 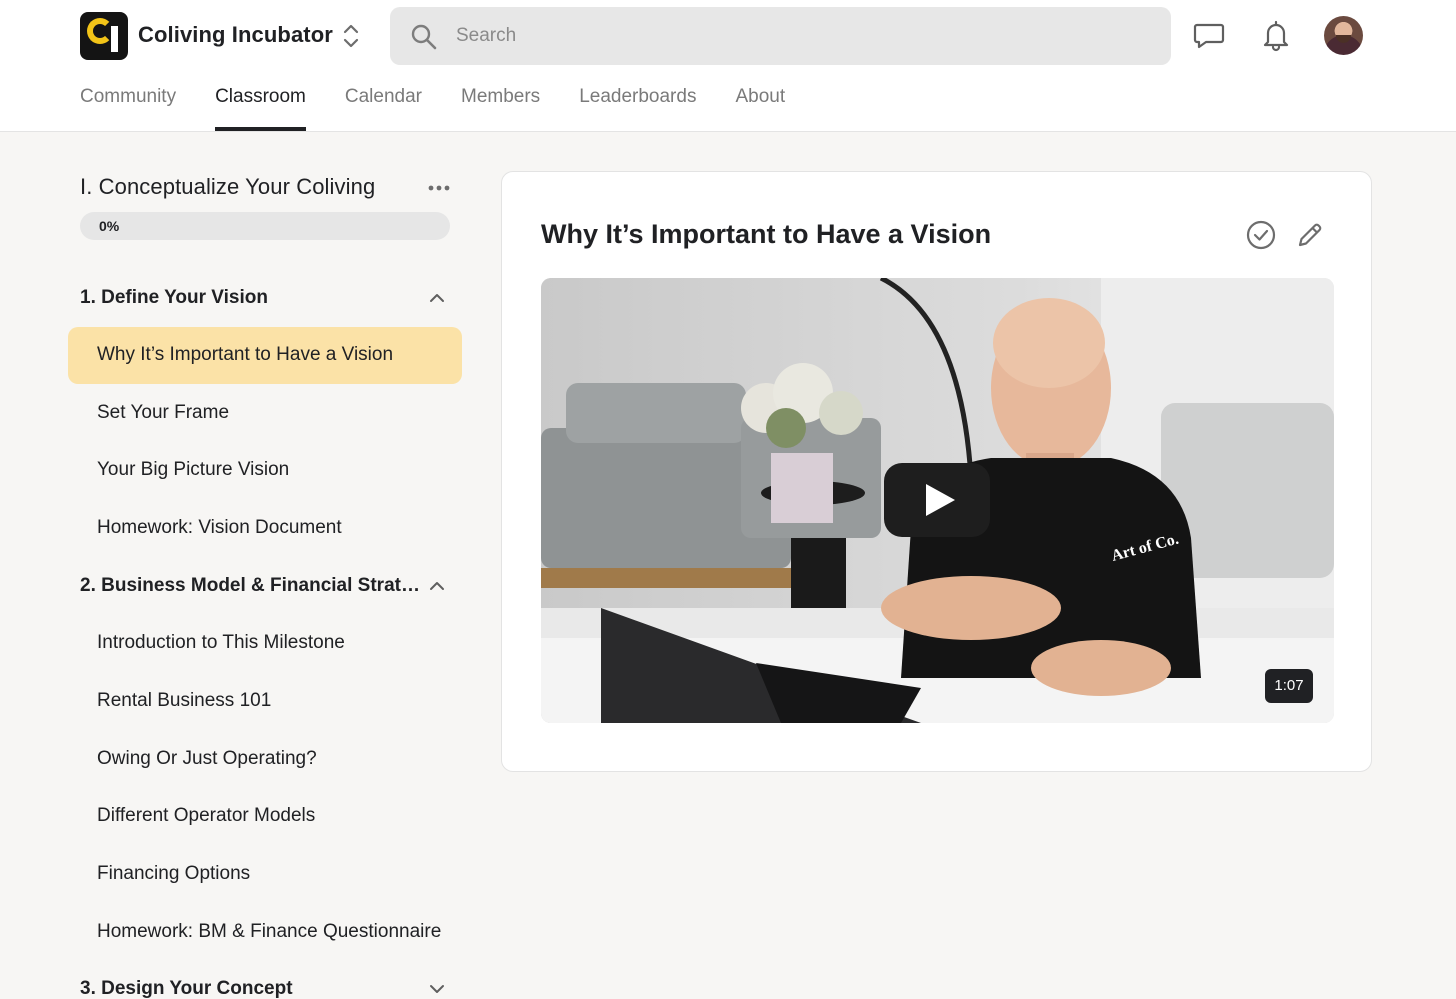 What do you see at coordinates (351, 36) in the screenshot?
I see `community-switcher-icon` at bounding box center [351, 36].